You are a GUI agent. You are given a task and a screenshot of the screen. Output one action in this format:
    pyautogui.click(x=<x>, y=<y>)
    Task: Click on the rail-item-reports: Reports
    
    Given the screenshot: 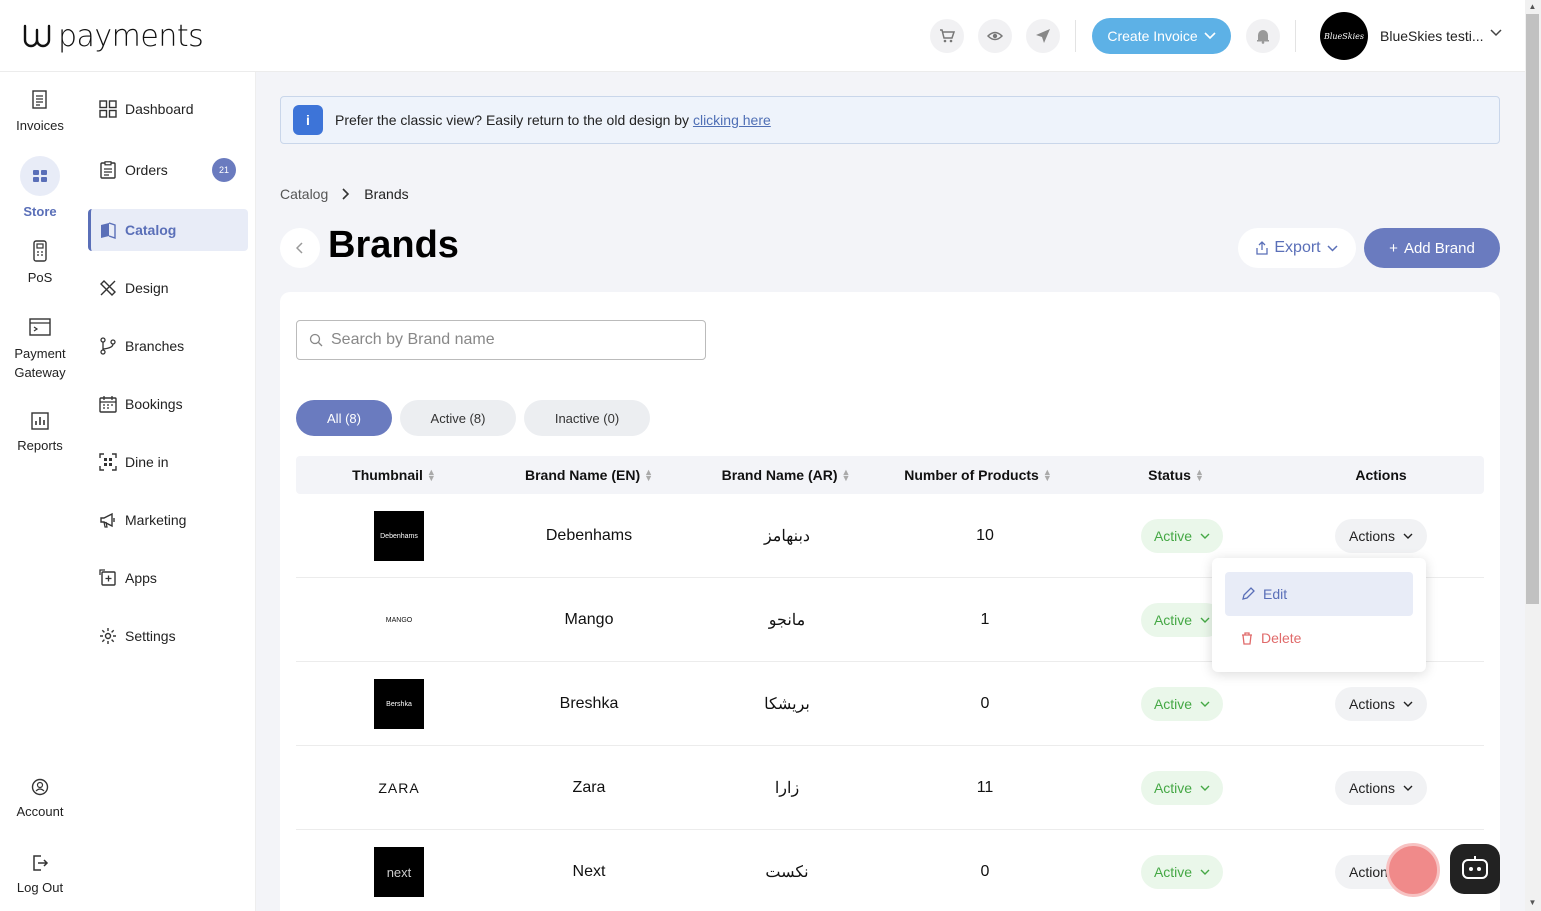 What is the action you would take?
    pyautogui.click(x=40, y=432)
    